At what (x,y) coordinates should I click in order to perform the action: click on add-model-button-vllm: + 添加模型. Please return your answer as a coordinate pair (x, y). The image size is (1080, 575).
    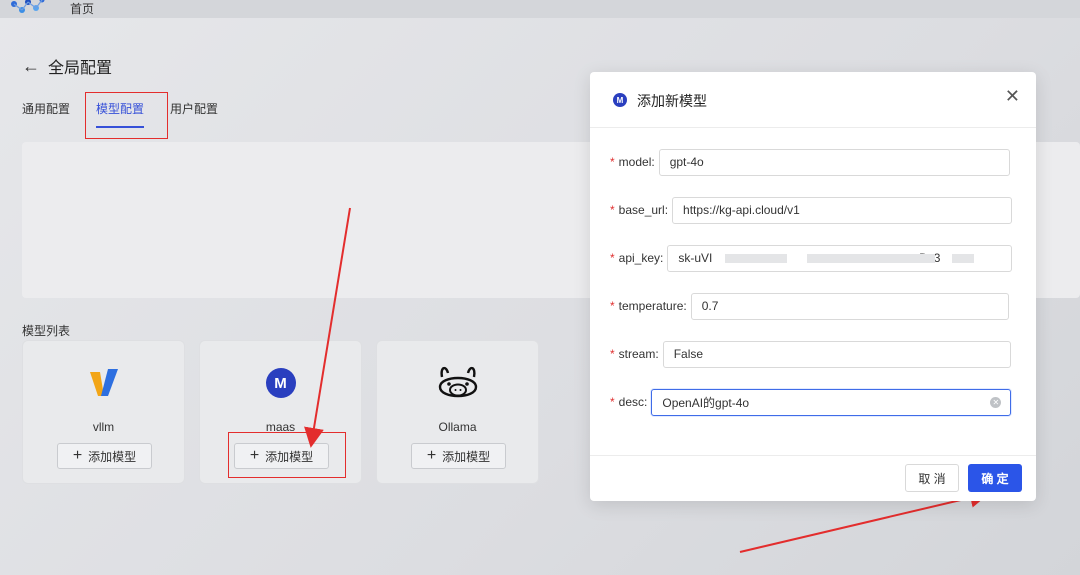
    Looking at the image, I should click on (104, 456).